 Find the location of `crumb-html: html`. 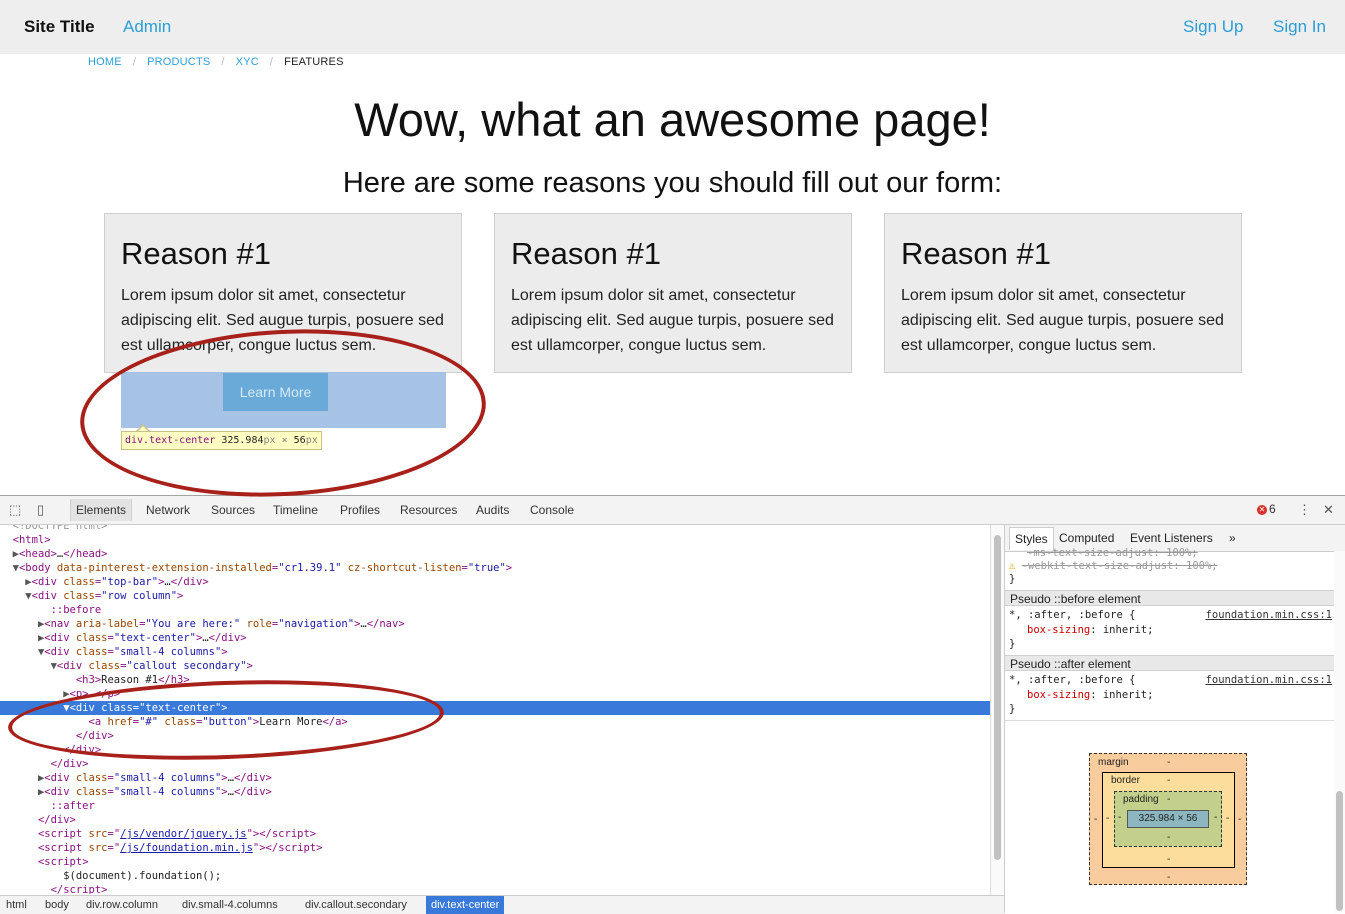

crumb-html: html is located at coordinates (16, 905).